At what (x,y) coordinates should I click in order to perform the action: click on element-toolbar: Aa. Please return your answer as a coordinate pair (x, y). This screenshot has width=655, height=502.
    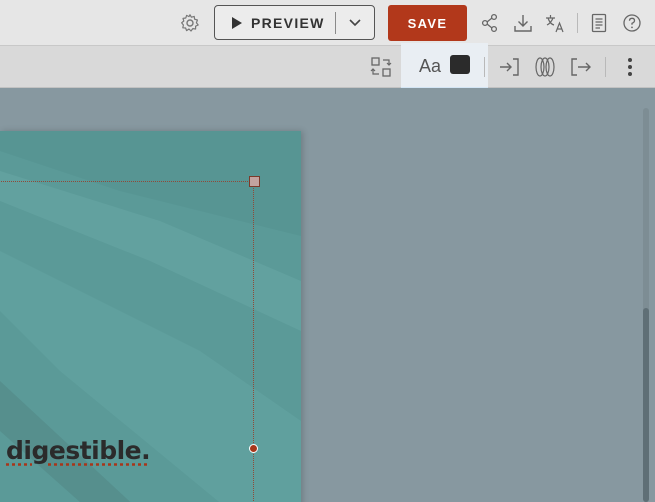
    Looking at the image, I should click on (327, 66).